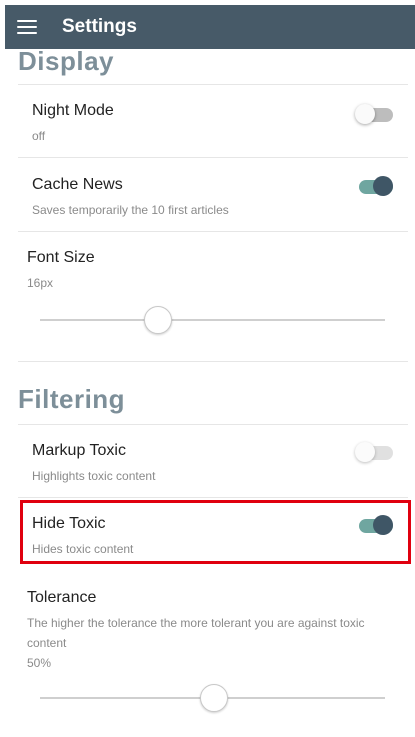  I want to click on section-title-display: Display, so click(66, 61).